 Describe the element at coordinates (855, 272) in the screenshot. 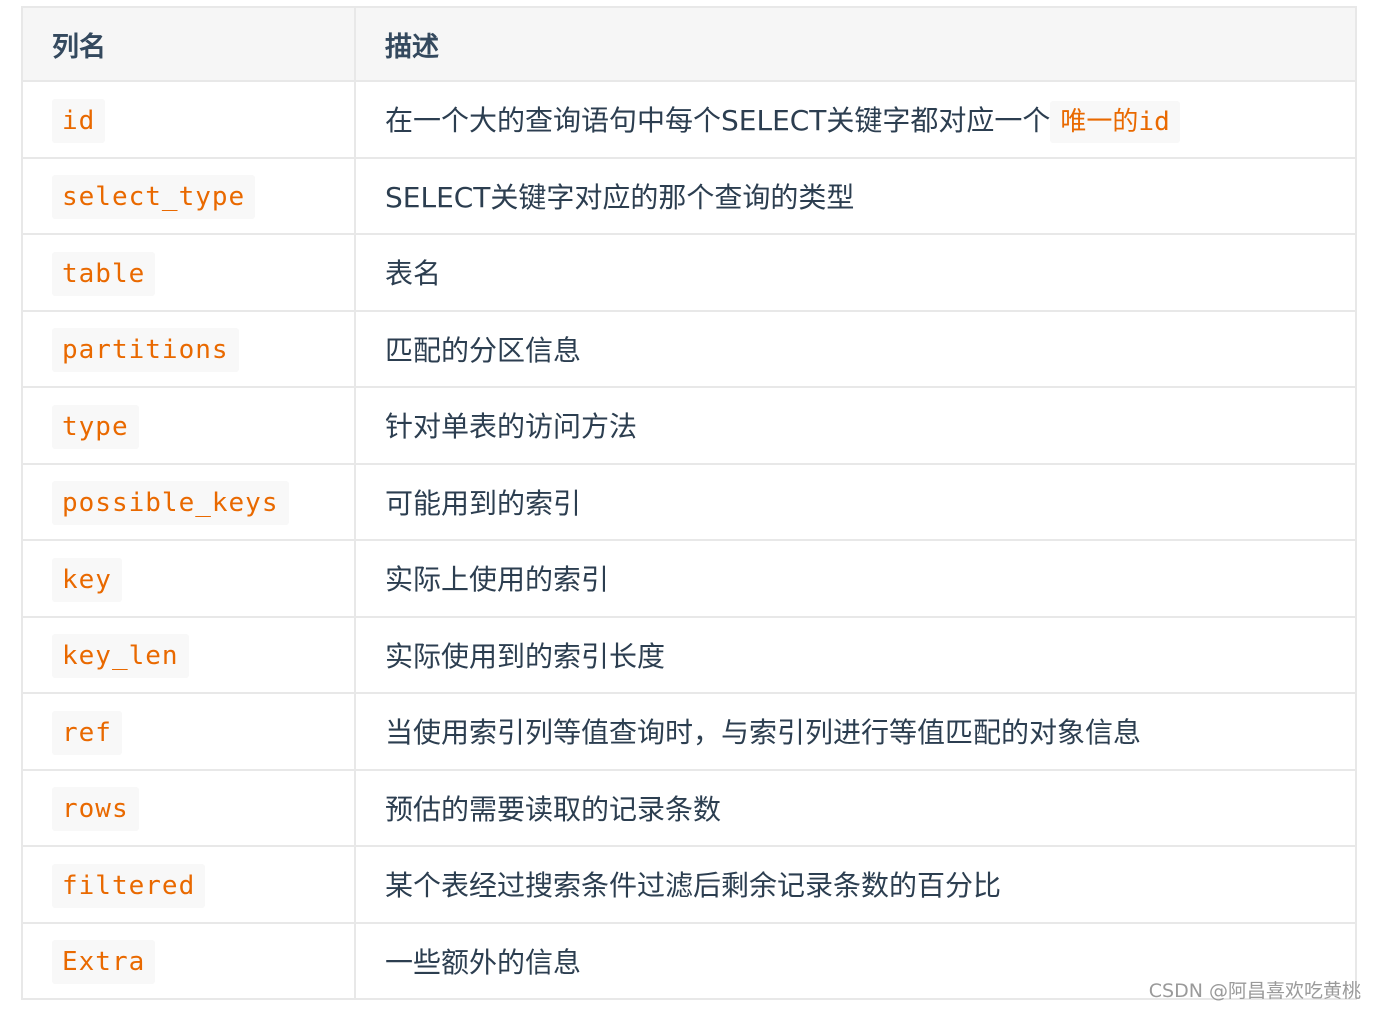

I see `description-cell: 表名` at that location.